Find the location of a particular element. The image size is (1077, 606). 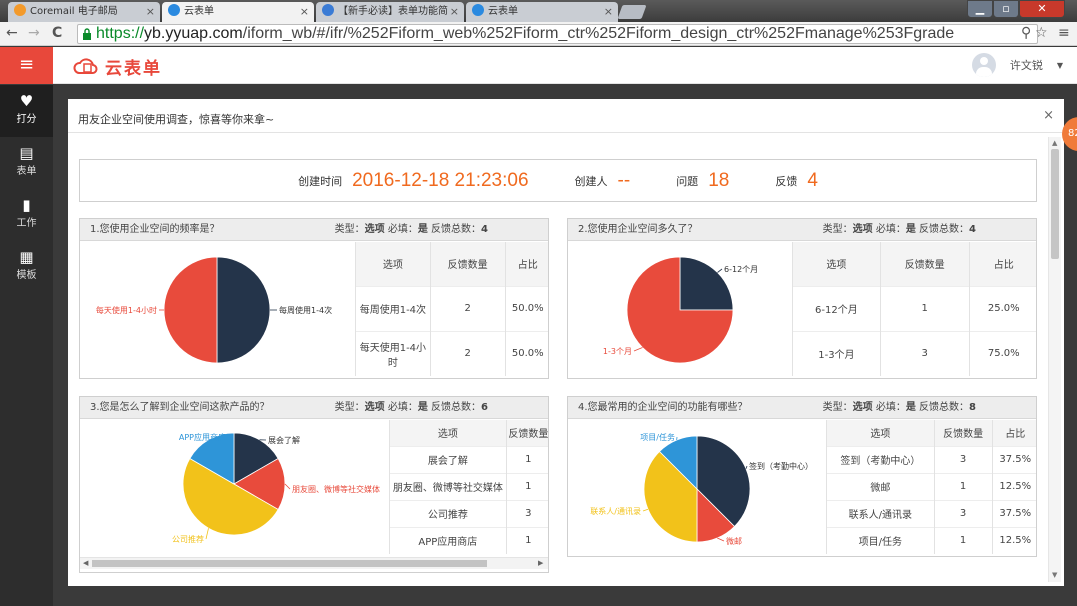

table-row: APP应用商店 1 is located at coordinates (468, 540).